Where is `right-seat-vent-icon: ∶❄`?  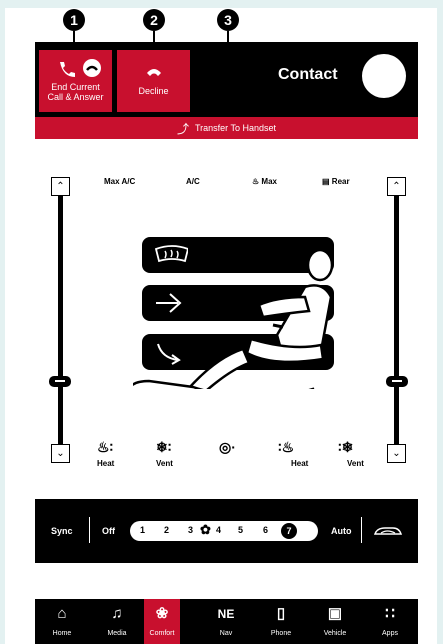 right-seat-vent-icon: ∶❄ is located at coordinates (345, 447).